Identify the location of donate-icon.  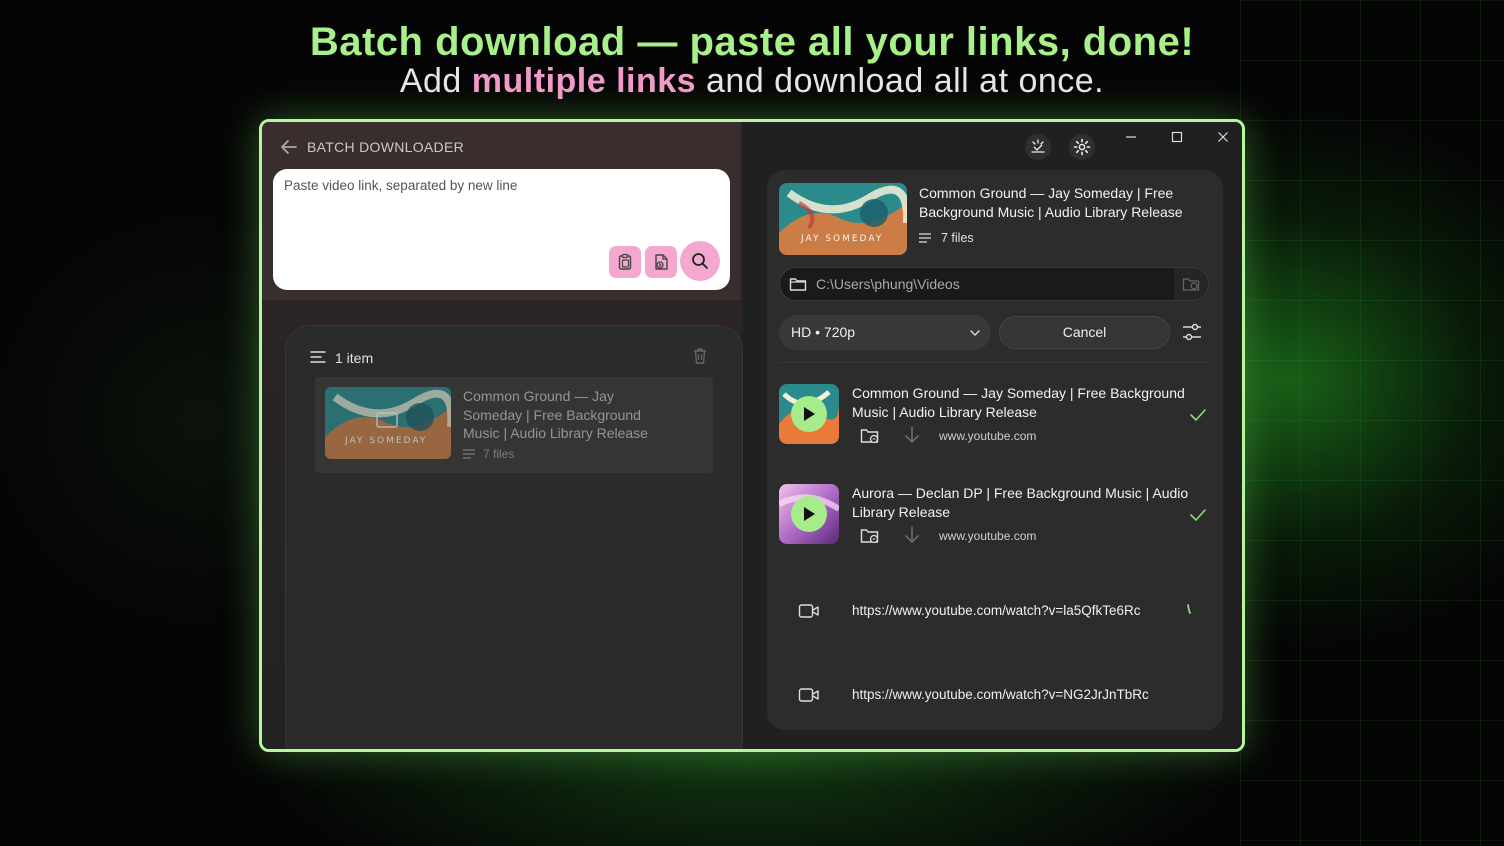
(1038, 147).